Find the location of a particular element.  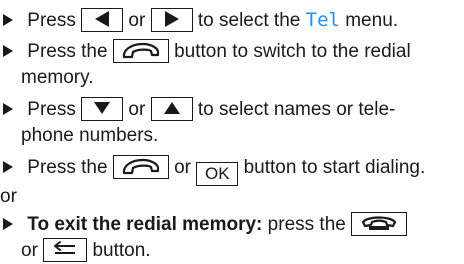

exit-step: To exit the redial memory: press the is located at coordinates (204, 225).